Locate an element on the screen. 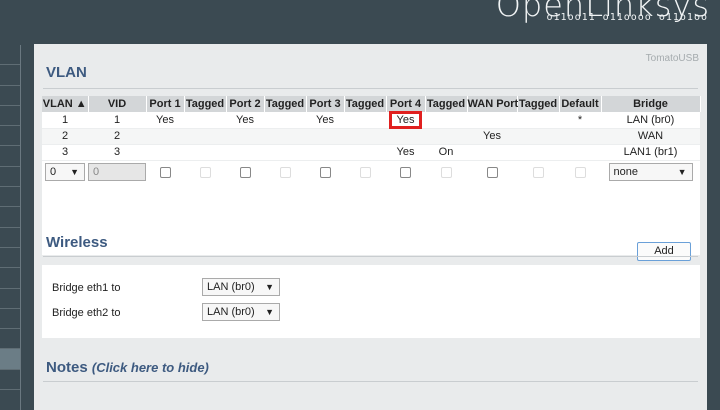 The image size is (720, 410). vlan-column-header: VLAN ▲ is located at coordinates (65, 104).